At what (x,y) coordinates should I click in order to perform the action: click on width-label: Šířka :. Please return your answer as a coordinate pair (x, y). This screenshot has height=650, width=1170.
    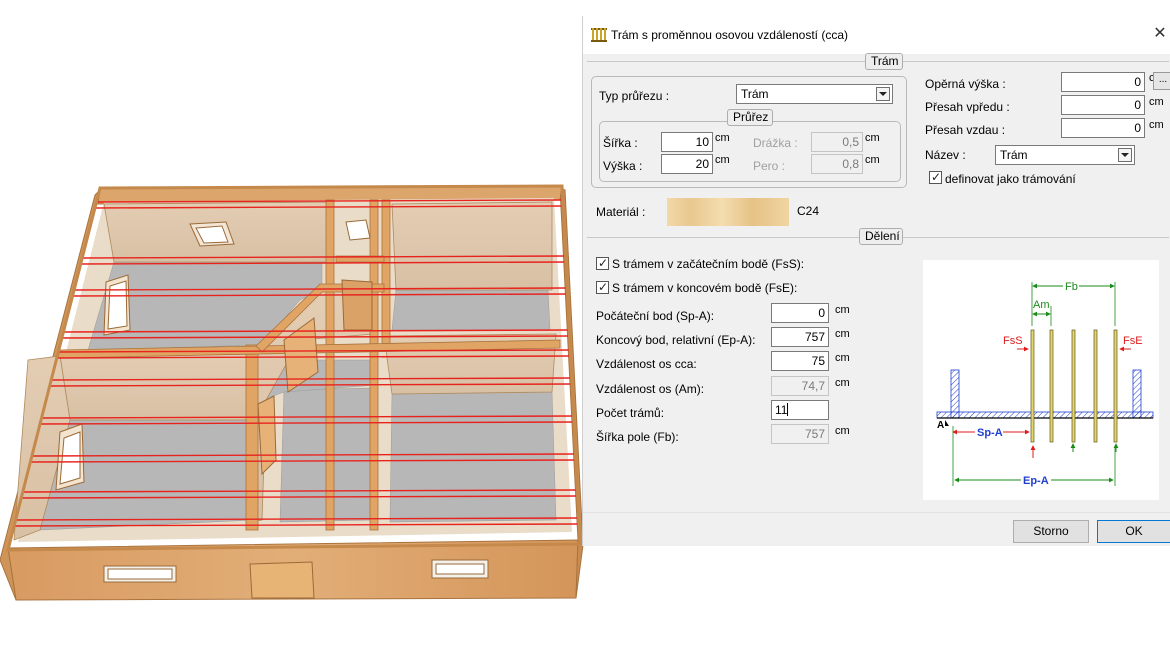
    Looking at the image, I should click on (620, 143).